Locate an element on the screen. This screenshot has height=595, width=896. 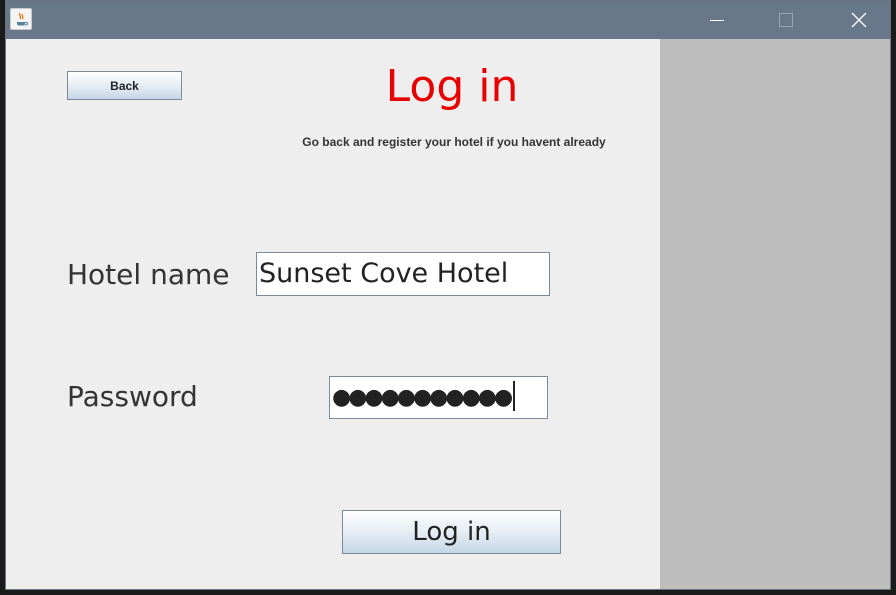
maximize-button is located at coordinates (785, 20).